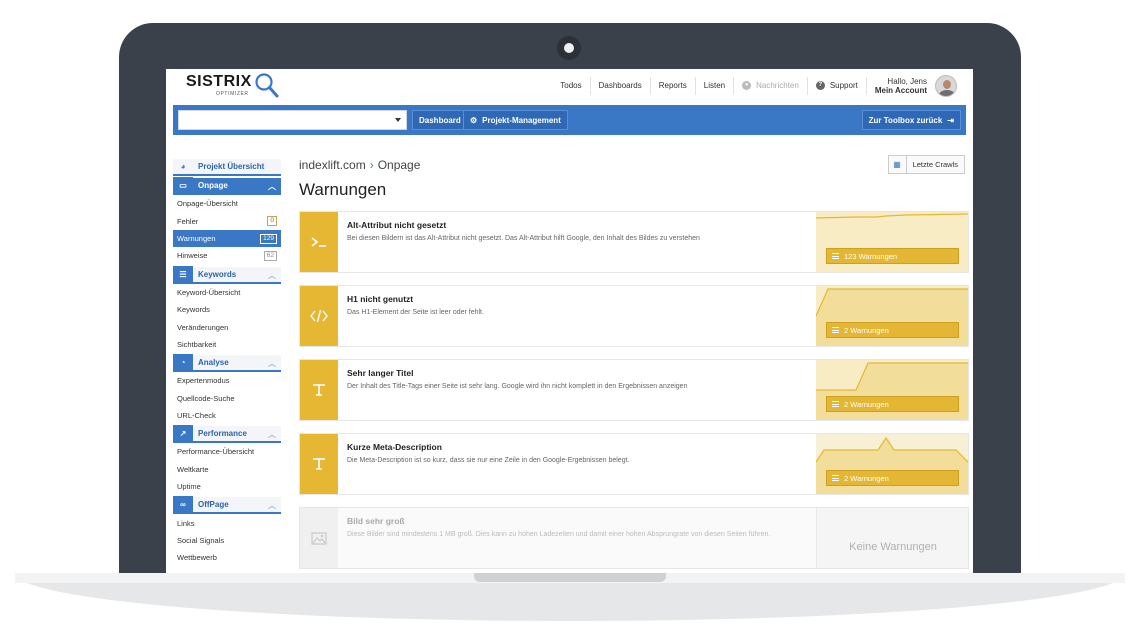 This screenshot has width=1140, height=643. I want to click on back-to-toolbox-button: Zur Toolbox zurück ⇥, so click(911, 120).